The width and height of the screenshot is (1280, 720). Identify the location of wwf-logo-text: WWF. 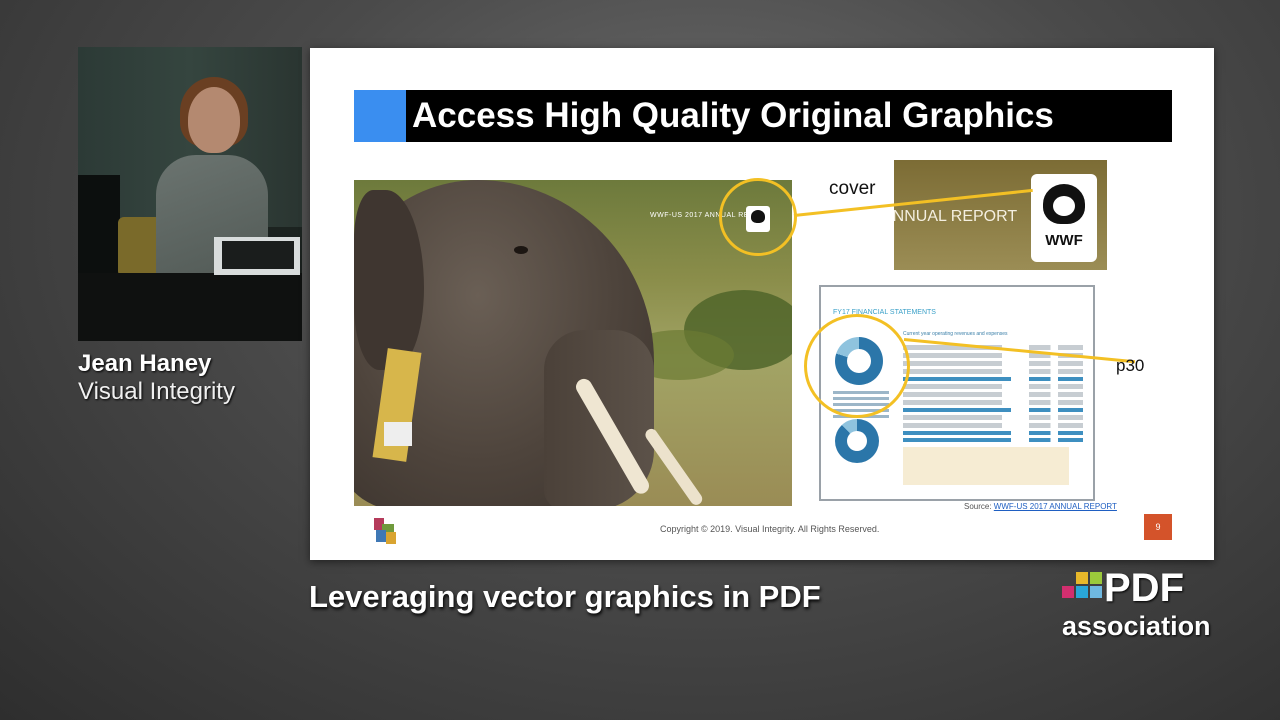
(1064, 240).